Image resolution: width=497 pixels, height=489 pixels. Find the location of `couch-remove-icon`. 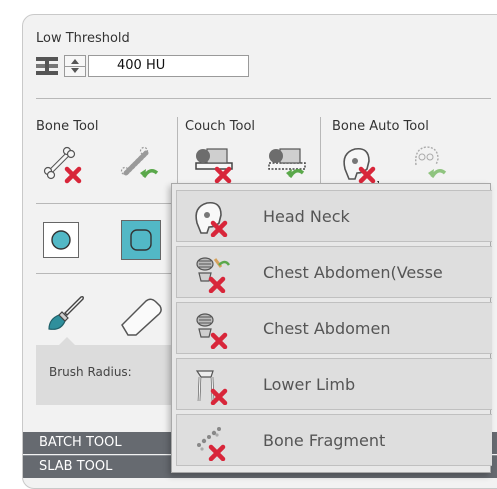

couch-remove-icon is located at coordinates (214, 164).